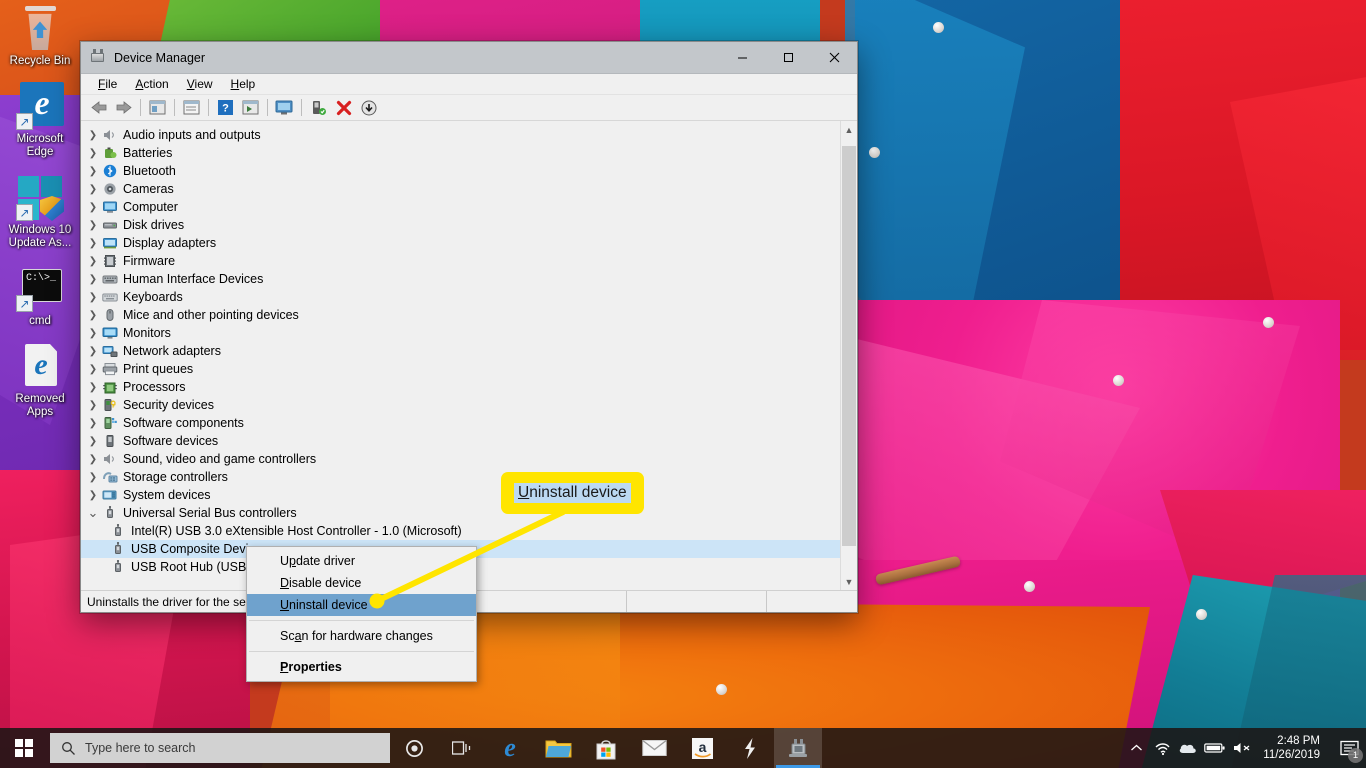 The image size is (1366, 768). Describe the element at coordinates (558, 748) in the screenshot. I see `taskbar-file-explorer` at that location.